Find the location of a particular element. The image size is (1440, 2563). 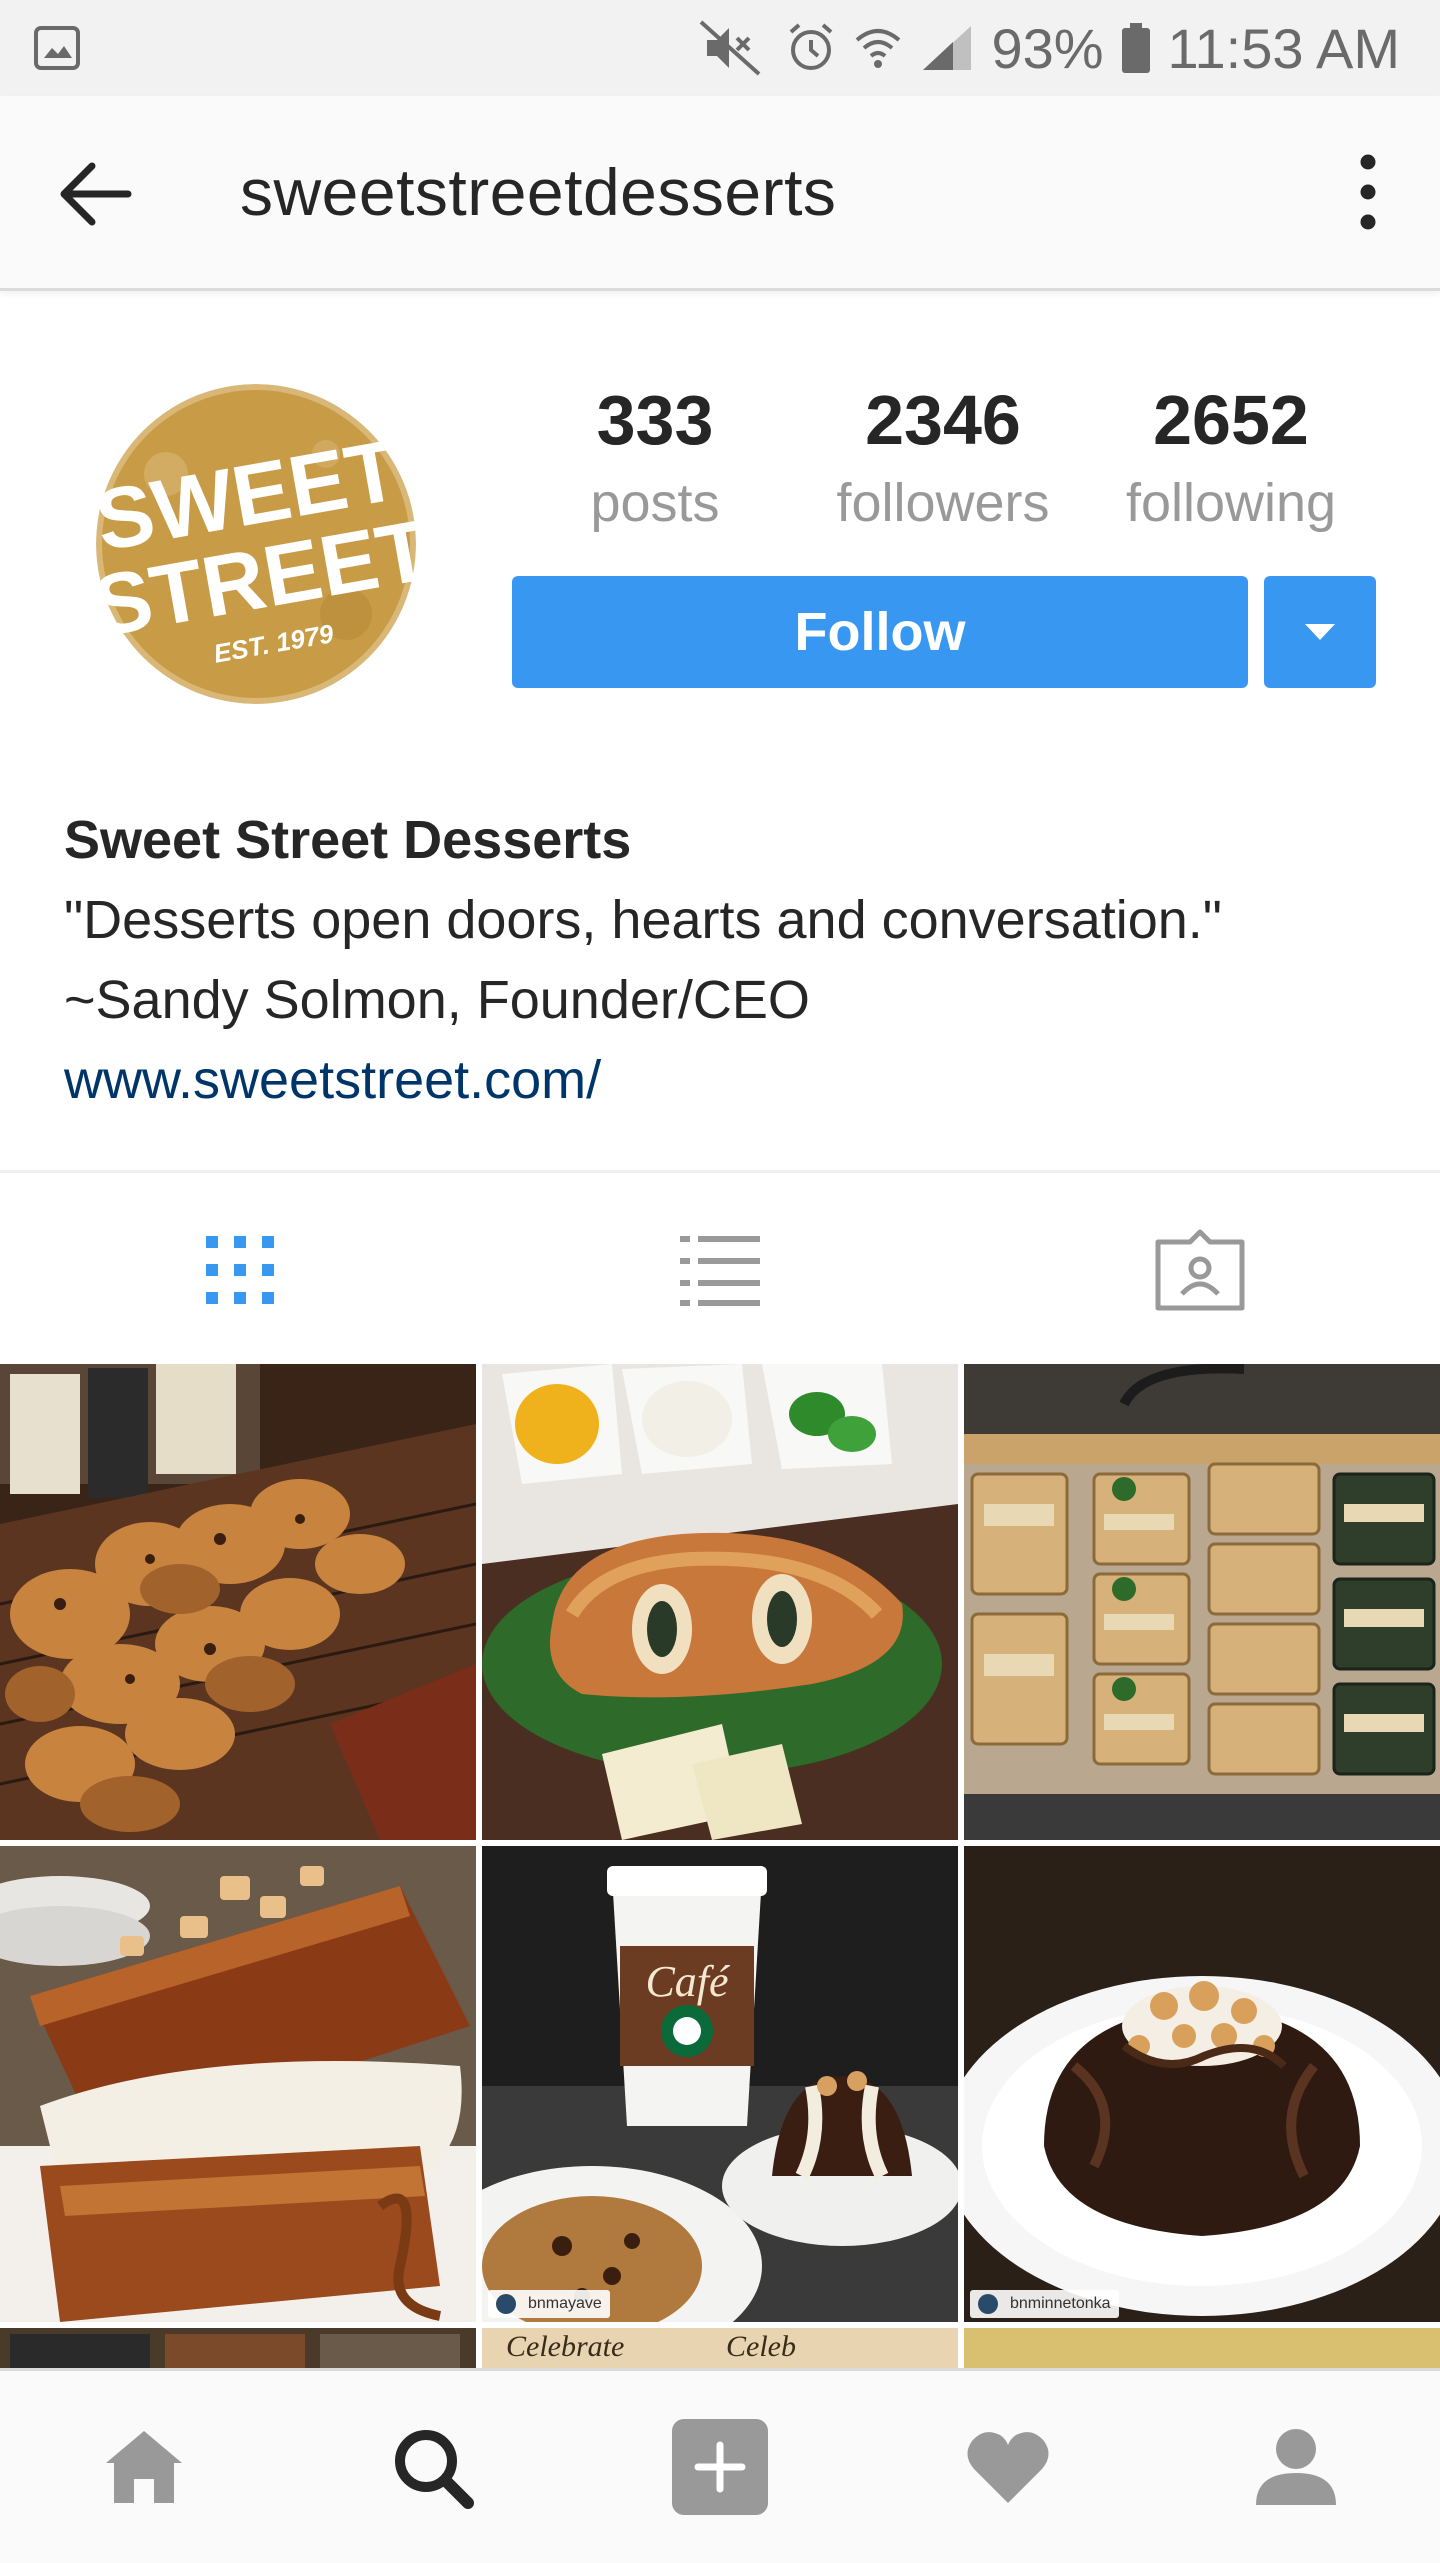

clock: 11:53 AM is located at coordinates (1283, 48).